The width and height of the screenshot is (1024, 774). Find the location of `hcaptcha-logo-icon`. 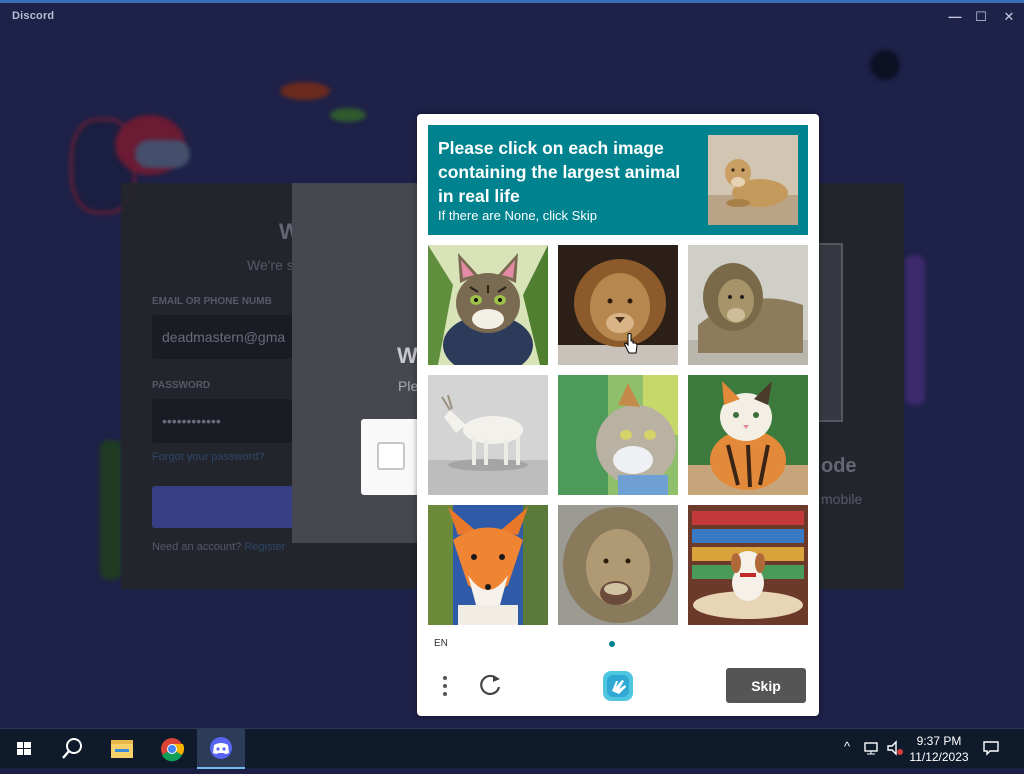

hcaptcha-logo-icon is located at coordinates (618, 686).